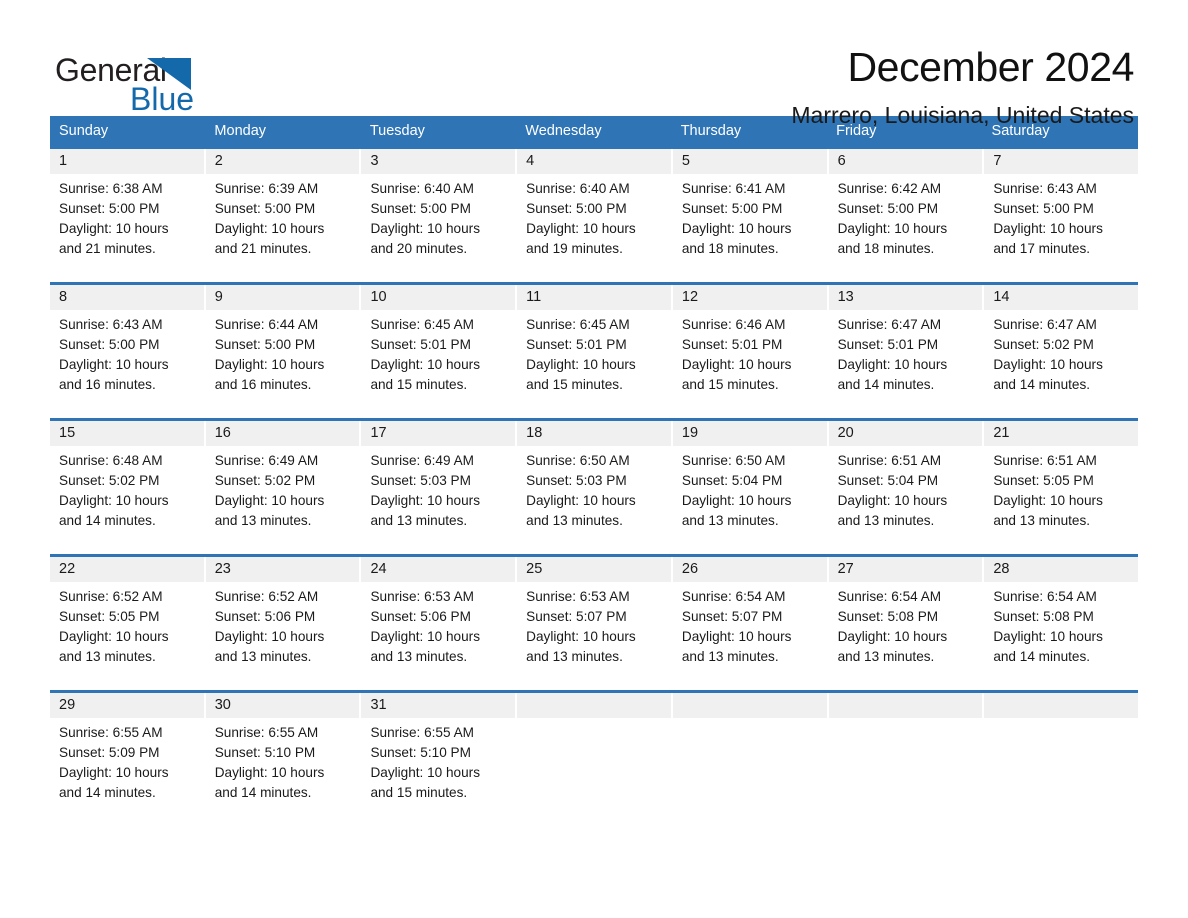  I want to click on weekday-header-sunday: Sunday, so click(84, 131).